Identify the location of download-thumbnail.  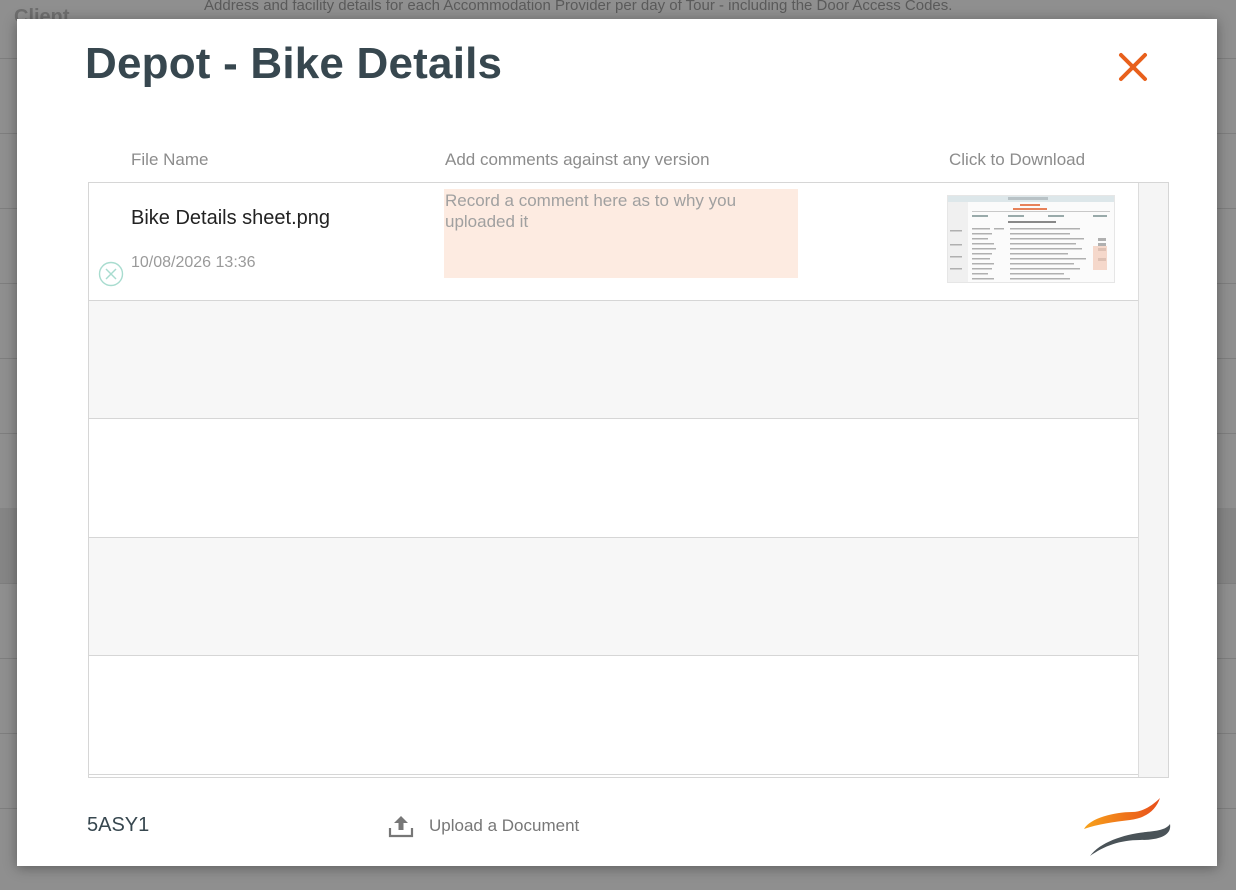
(1031, 239).